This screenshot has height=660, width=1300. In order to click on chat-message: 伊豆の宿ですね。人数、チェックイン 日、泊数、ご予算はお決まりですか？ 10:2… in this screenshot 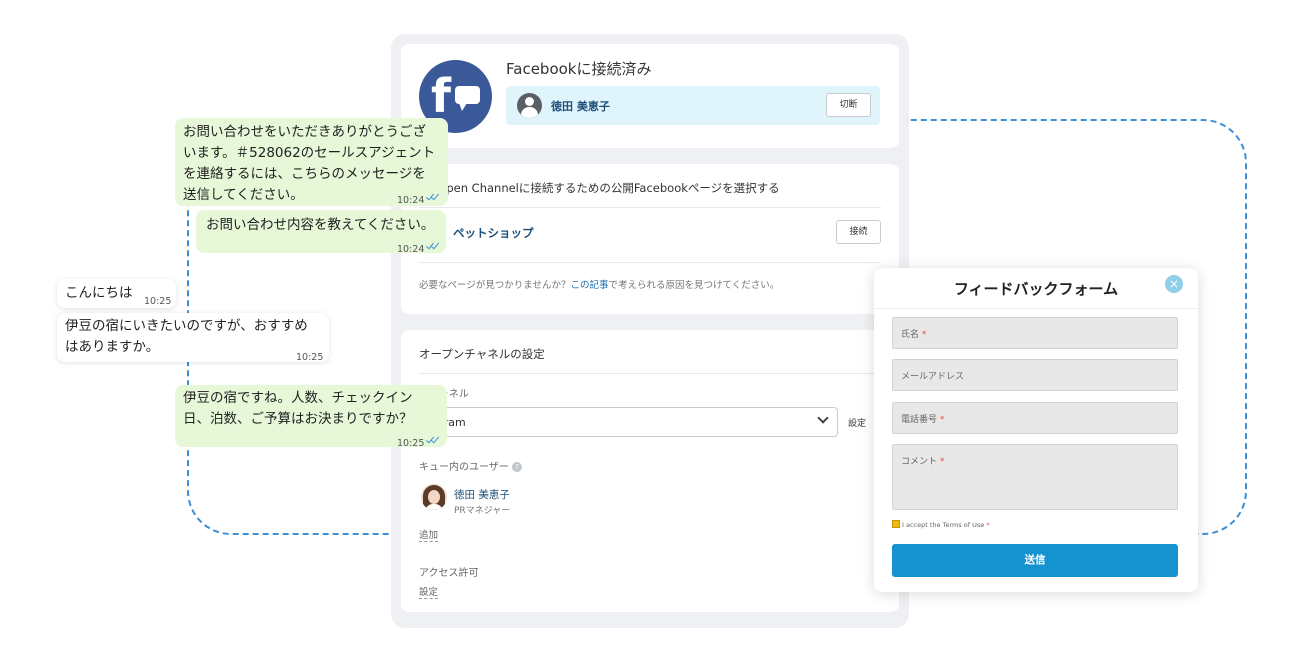, I will do `click(311, 417)`.